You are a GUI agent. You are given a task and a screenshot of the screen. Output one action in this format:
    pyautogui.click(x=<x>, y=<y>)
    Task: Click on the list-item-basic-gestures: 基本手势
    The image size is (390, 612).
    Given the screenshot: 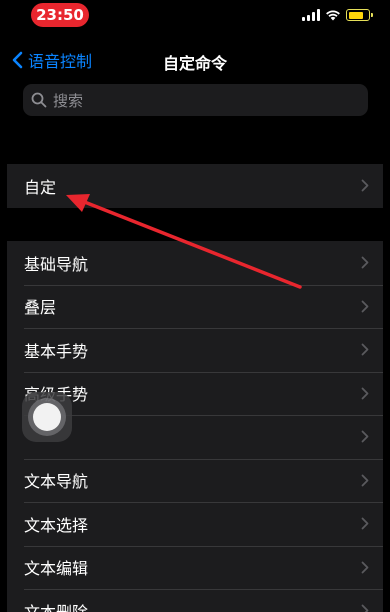 What is the action you would take?
    pyautogui.click(x=195, y=350)
    